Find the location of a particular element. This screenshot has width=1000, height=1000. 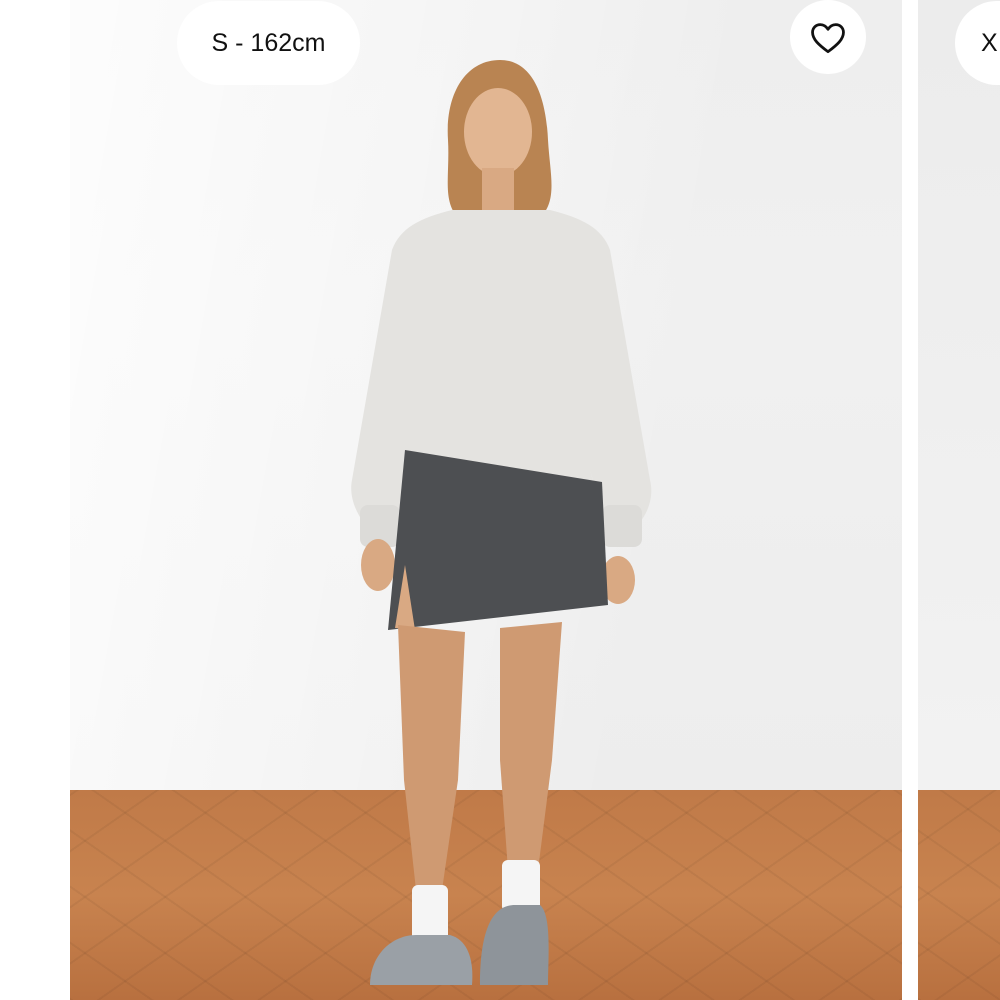

model-left-hand is located at coordinates (378, 565).